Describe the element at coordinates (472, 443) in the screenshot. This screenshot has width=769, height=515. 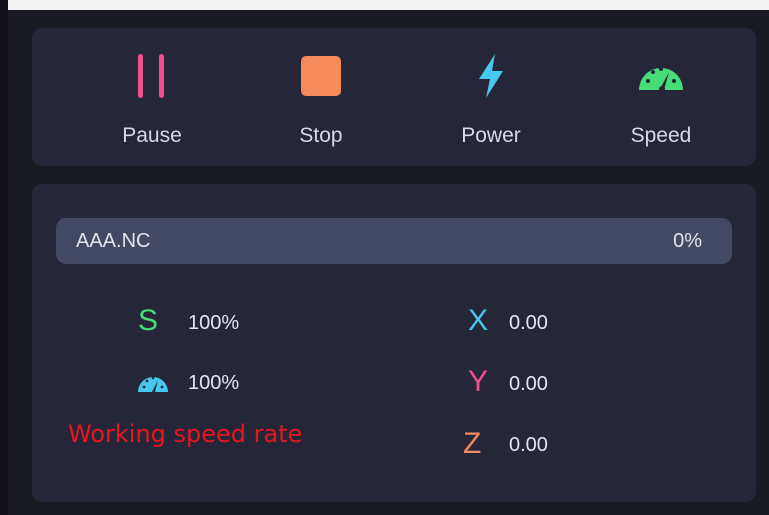
I see `z-axis-letter: Z` at that location.